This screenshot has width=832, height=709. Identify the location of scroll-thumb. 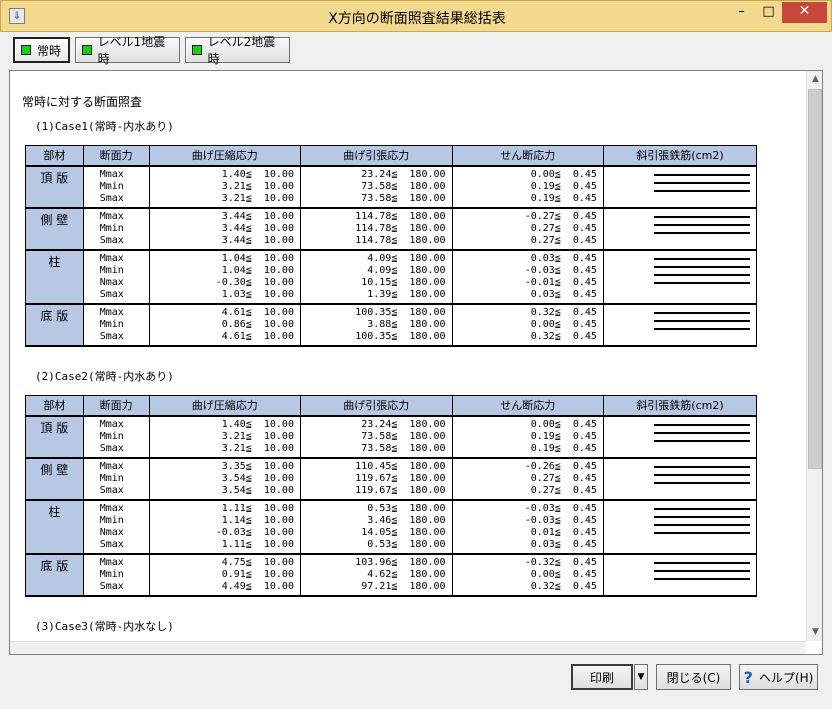
(815, 279).